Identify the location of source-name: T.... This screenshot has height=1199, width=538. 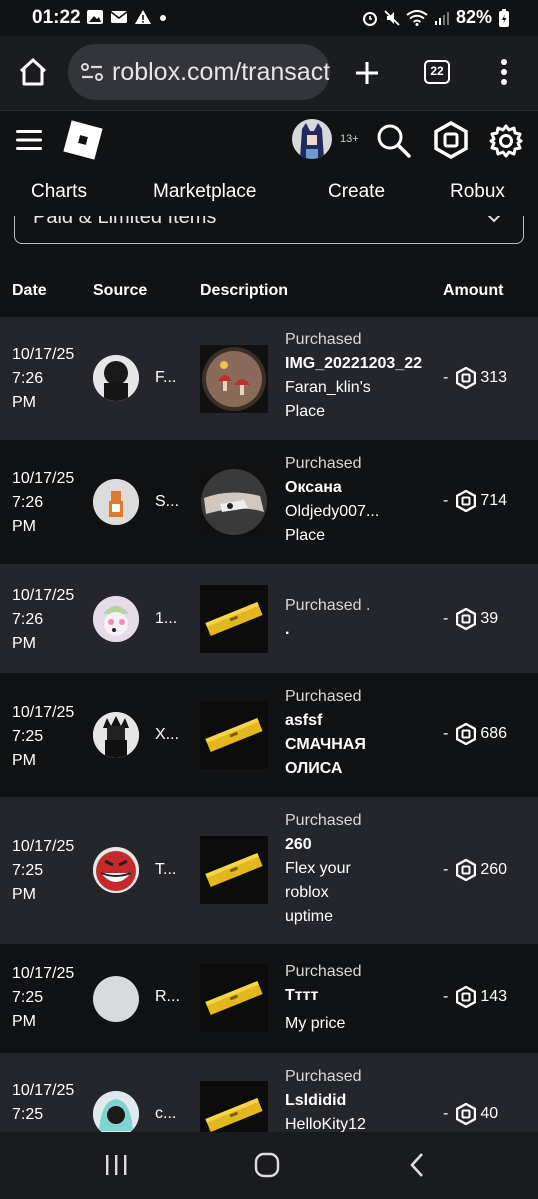
(165, 870).